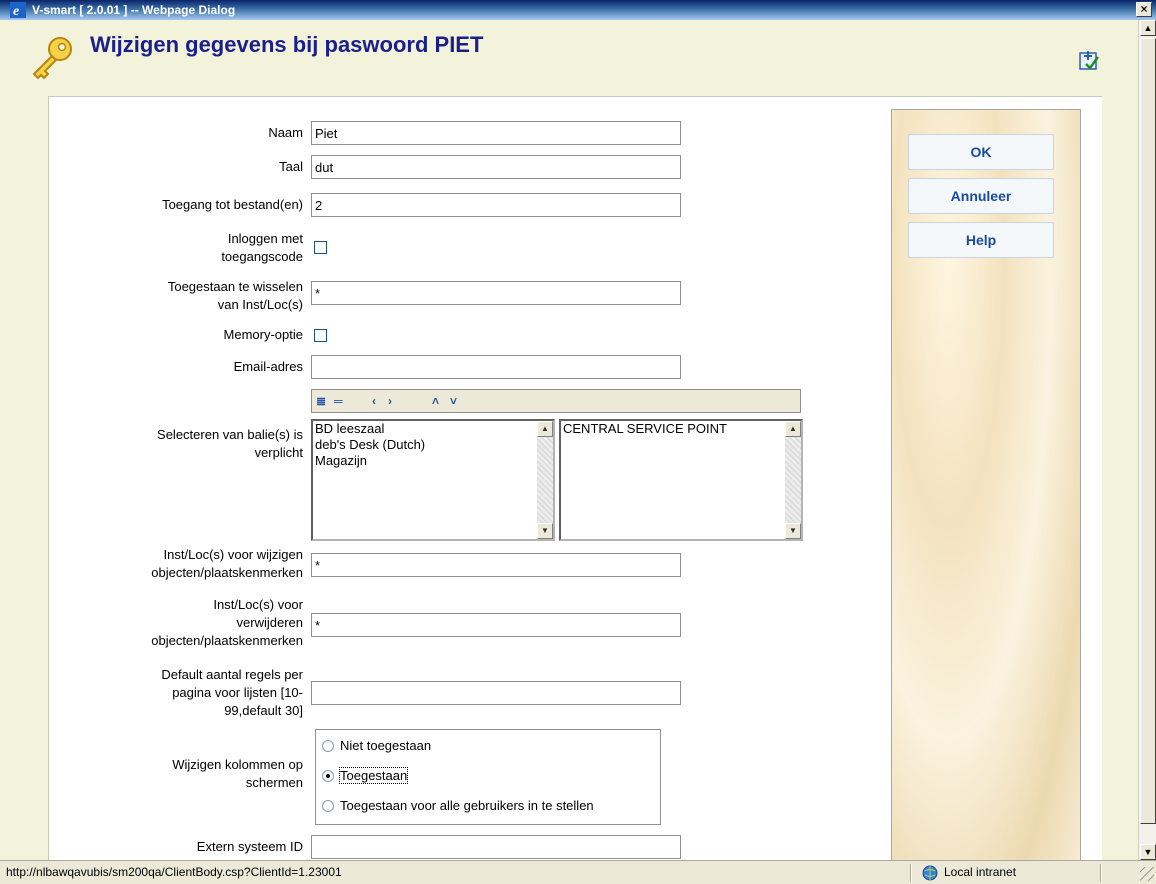  I want to click on page-scrollbar: ▲ ▼, so click(1147, 440).